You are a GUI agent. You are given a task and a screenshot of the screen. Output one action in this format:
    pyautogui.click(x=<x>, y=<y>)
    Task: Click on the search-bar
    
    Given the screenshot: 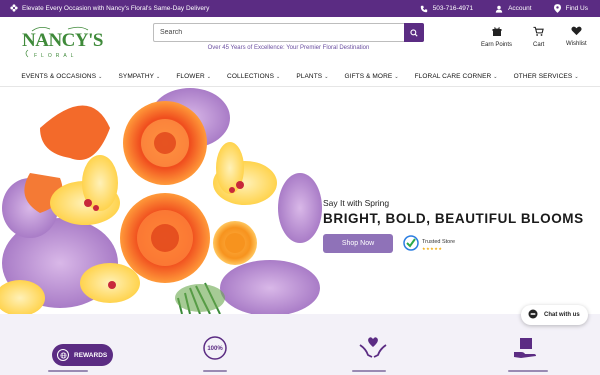 What is the action you would take?
    pyautogui.click(x=288, y=32)
    